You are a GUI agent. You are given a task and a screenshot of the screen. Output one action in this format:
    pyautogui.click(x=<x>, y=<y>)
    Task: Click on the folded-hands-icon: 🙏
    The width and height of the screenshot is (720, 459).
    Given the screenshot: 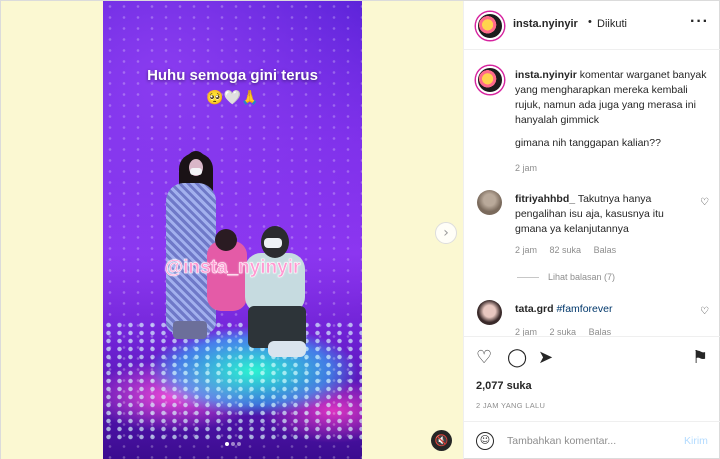 What is the action you would take?
    pyautogui.click(x=250, y=98)
    